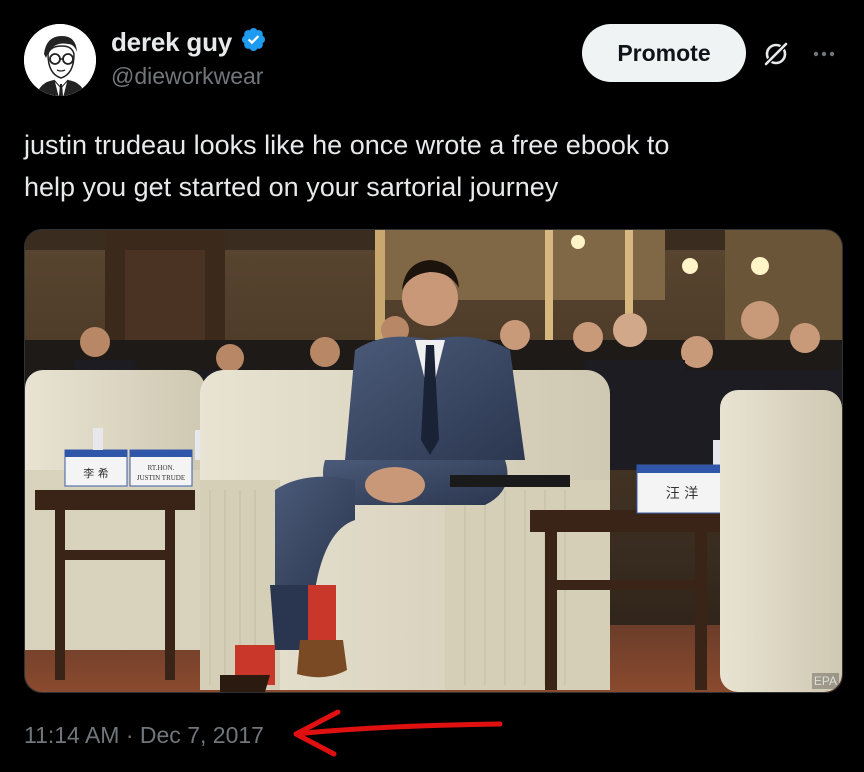 The width and height of the screenshot is (864, 772). What do you see at coordinates (161, 468) in the screenshot?
I see `place-card-middle-line1: RT.HON.` at bounding box center [161, 468].